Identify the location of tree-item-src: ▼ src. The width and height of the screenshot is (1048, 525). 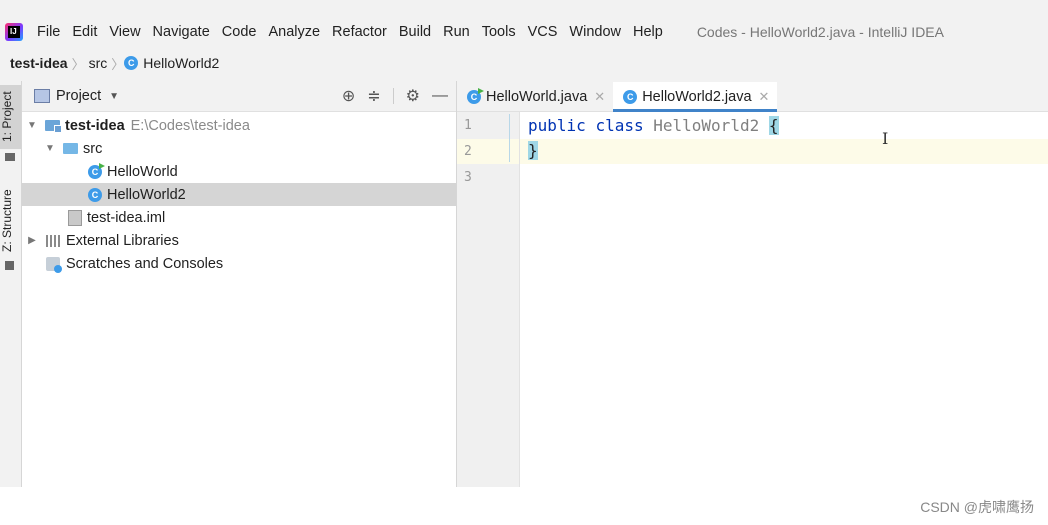
(239, 148).